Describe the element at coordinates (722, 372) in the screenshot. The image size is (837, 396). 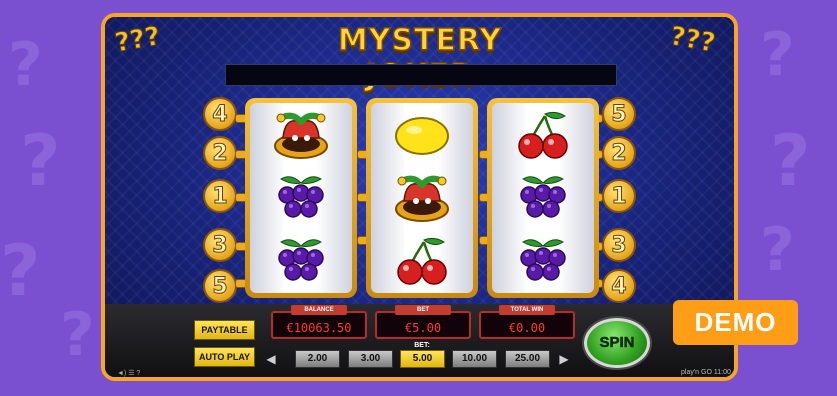
I see `clock: 11:00` at that location.